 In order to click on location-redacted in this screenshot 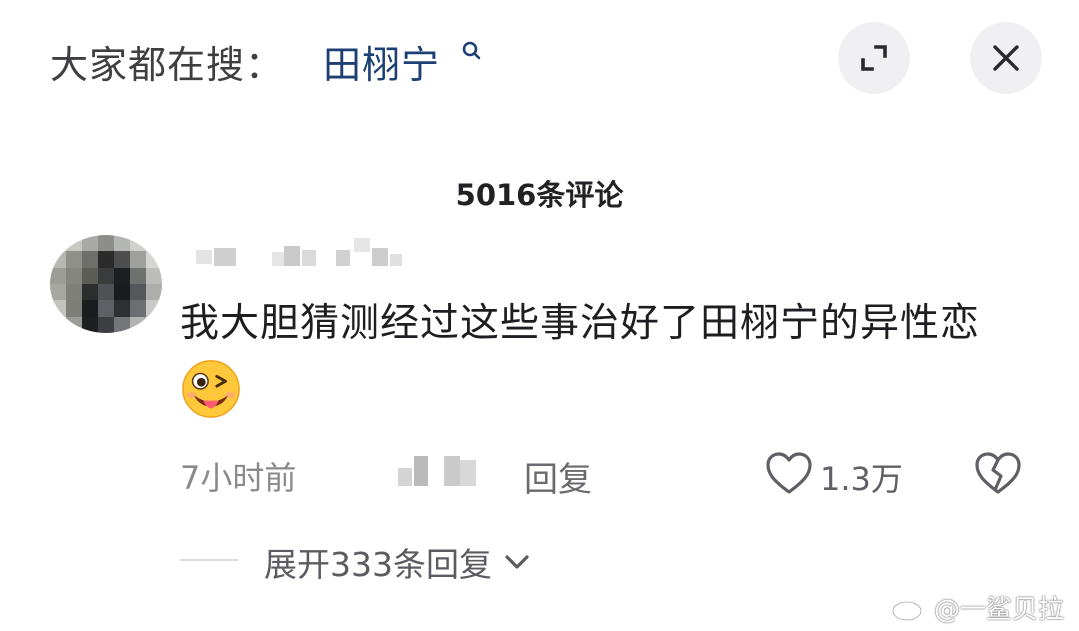, I will do `click(439, 472)`.